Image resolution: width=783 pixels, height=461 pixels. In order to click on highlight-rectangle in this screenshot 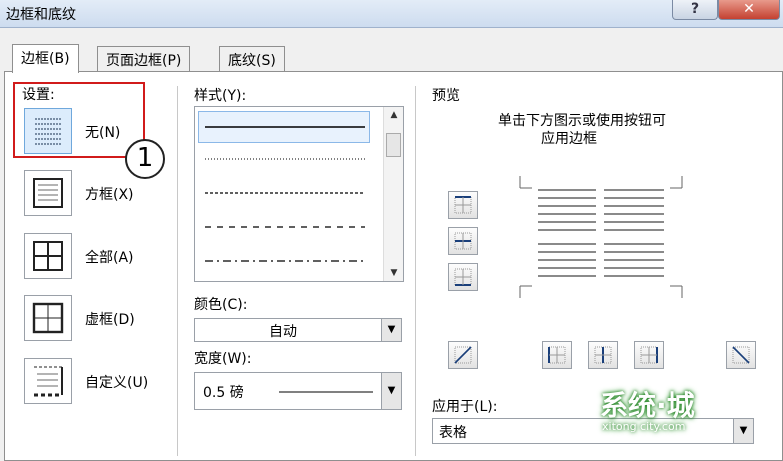, I will do `click(79, 120)`.